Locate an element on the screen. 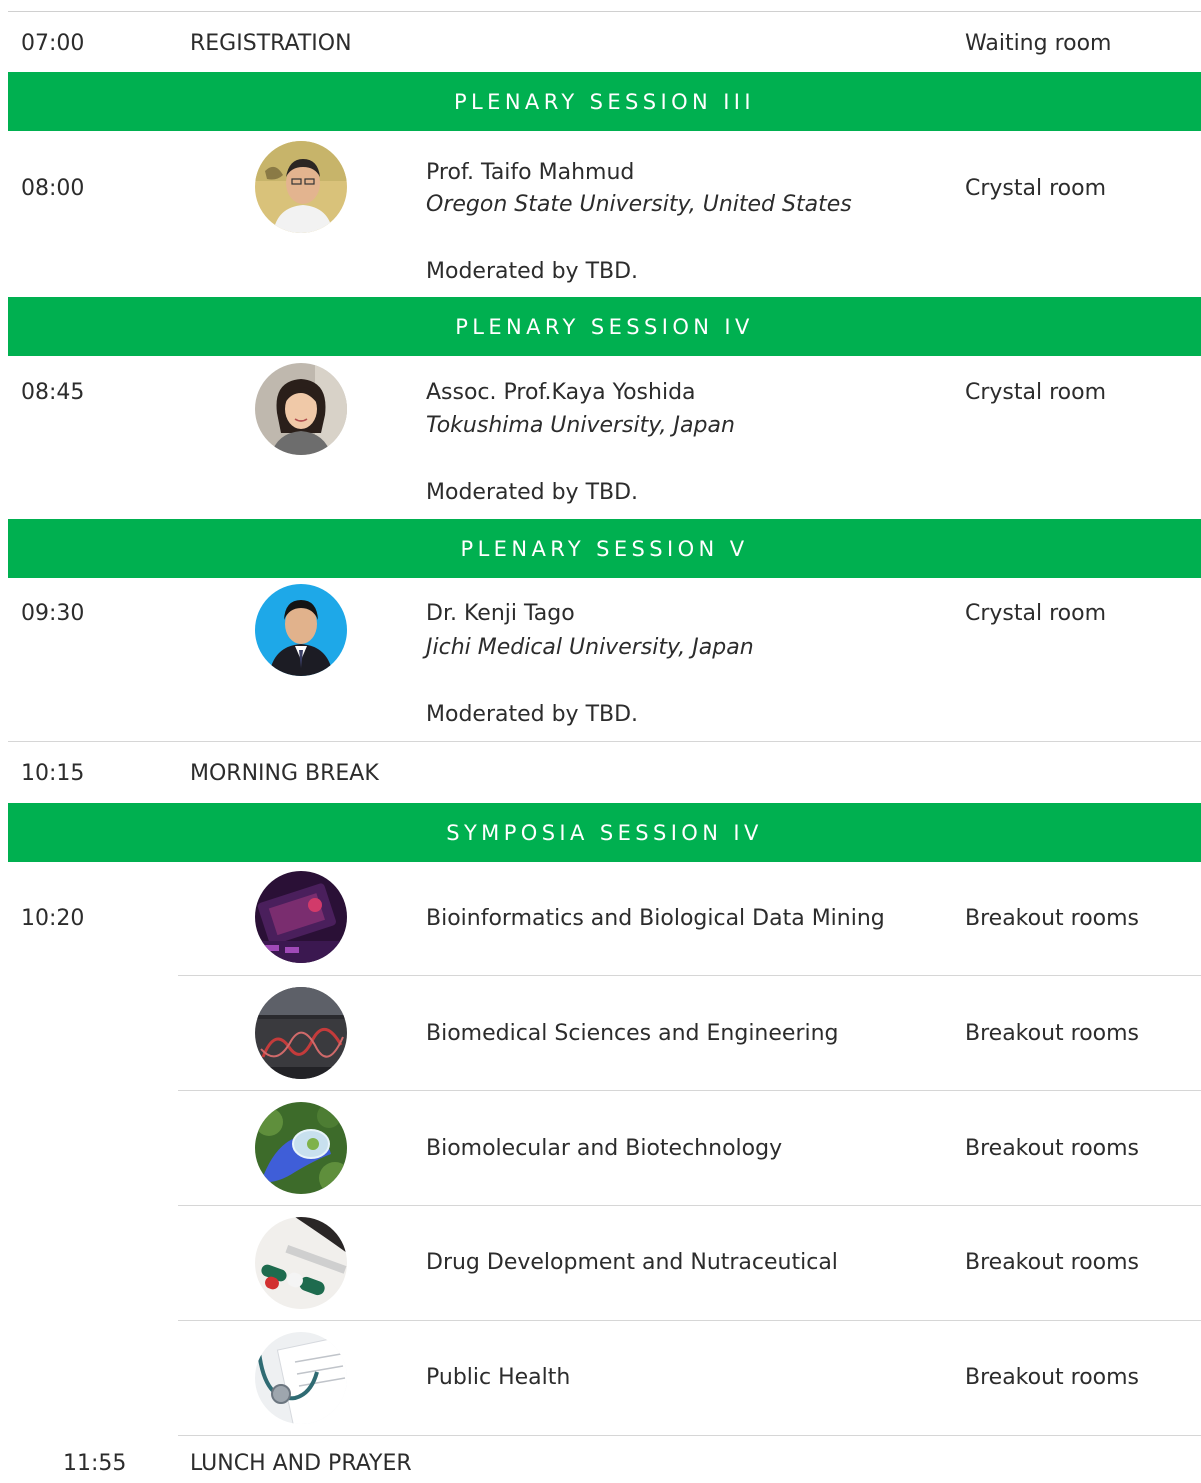 The height and width of the screenshot is (1483, 1201). speaker-photo-mahmud is located at coordinates (301, 187).